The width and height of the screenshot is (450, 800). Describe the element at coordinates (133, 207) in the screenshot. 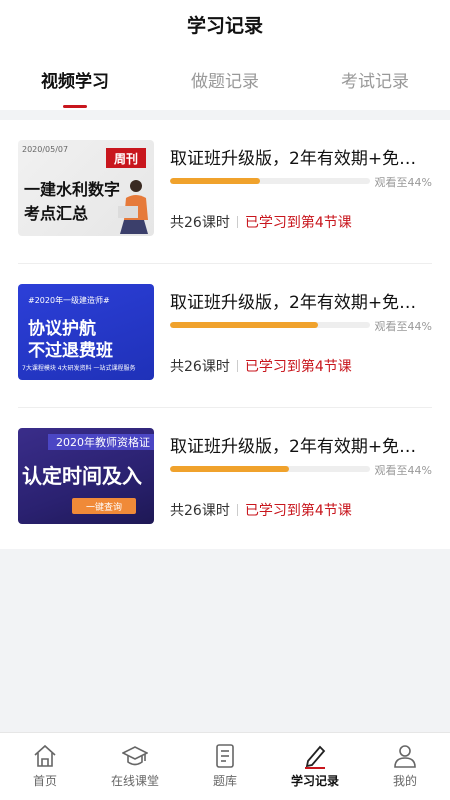

I see `person-illustration` at that location.